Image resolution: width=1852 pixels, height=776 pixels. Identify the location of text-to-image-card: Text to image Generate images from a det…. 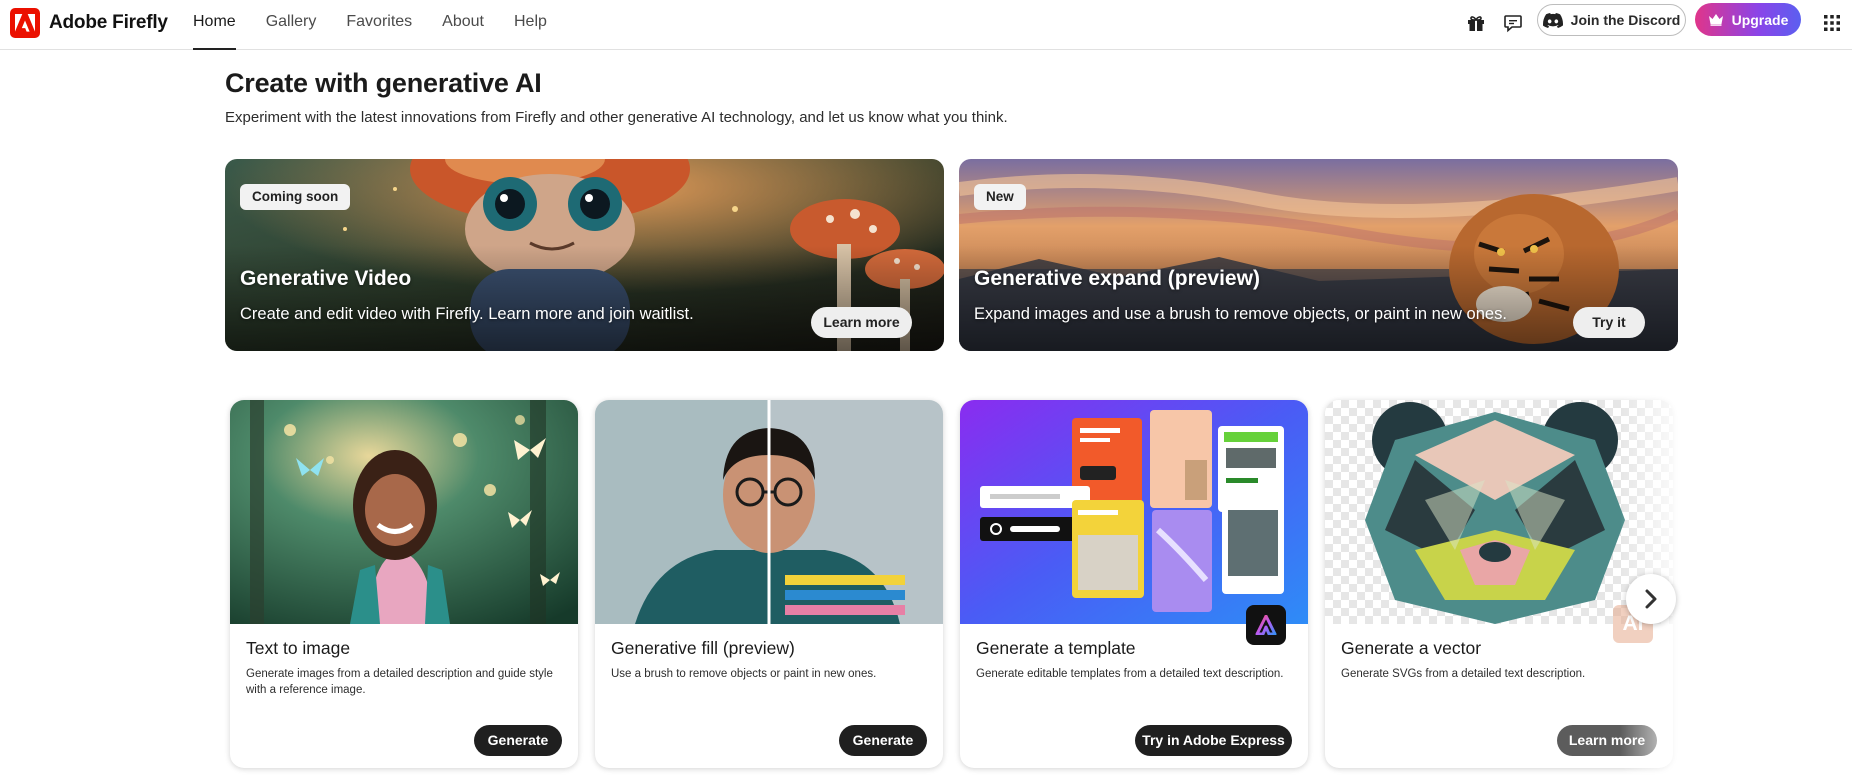
(404, 584).